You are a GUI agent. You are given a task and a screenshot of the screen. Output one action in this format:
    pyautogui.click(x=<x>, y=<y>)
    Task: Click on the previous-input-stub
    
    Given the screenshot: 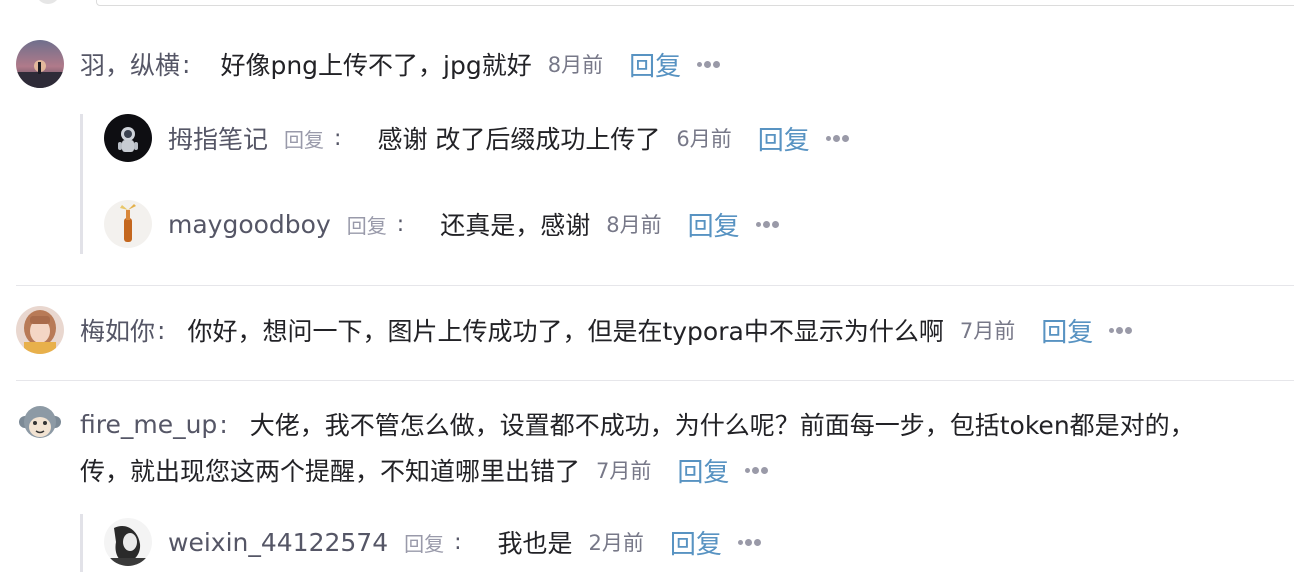 What is the action you would take?
    pyautogui.click(x=695, y=3)
    